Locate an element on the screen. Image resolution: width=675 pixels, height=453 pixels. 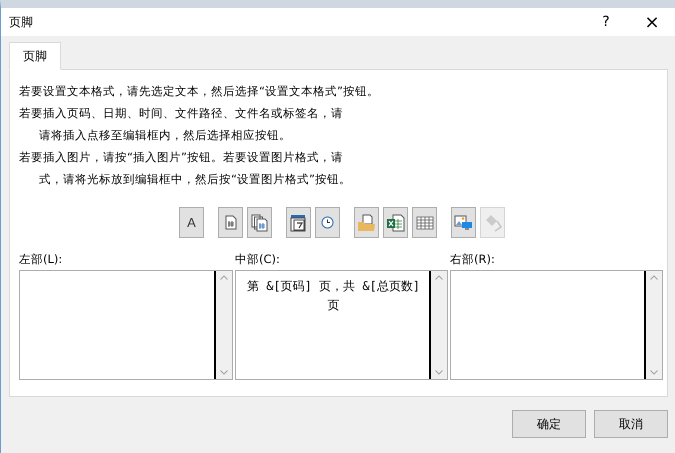
picture-monitor-icon is located at coordinates (463, 223).